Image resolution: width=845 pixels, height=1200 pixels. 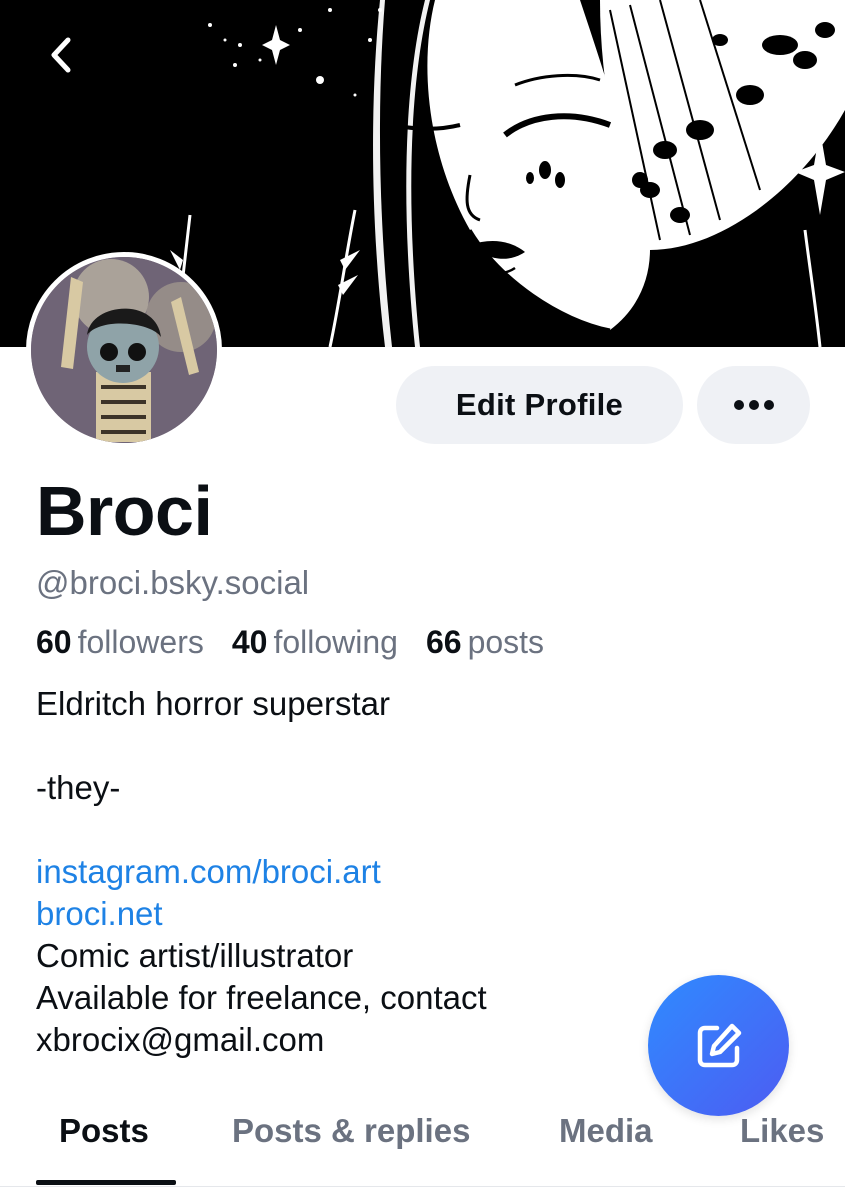 What do you see at coordinates (249, 642) in the screenshot?
I see `following-count: 40` at bounding box center [249, 642].